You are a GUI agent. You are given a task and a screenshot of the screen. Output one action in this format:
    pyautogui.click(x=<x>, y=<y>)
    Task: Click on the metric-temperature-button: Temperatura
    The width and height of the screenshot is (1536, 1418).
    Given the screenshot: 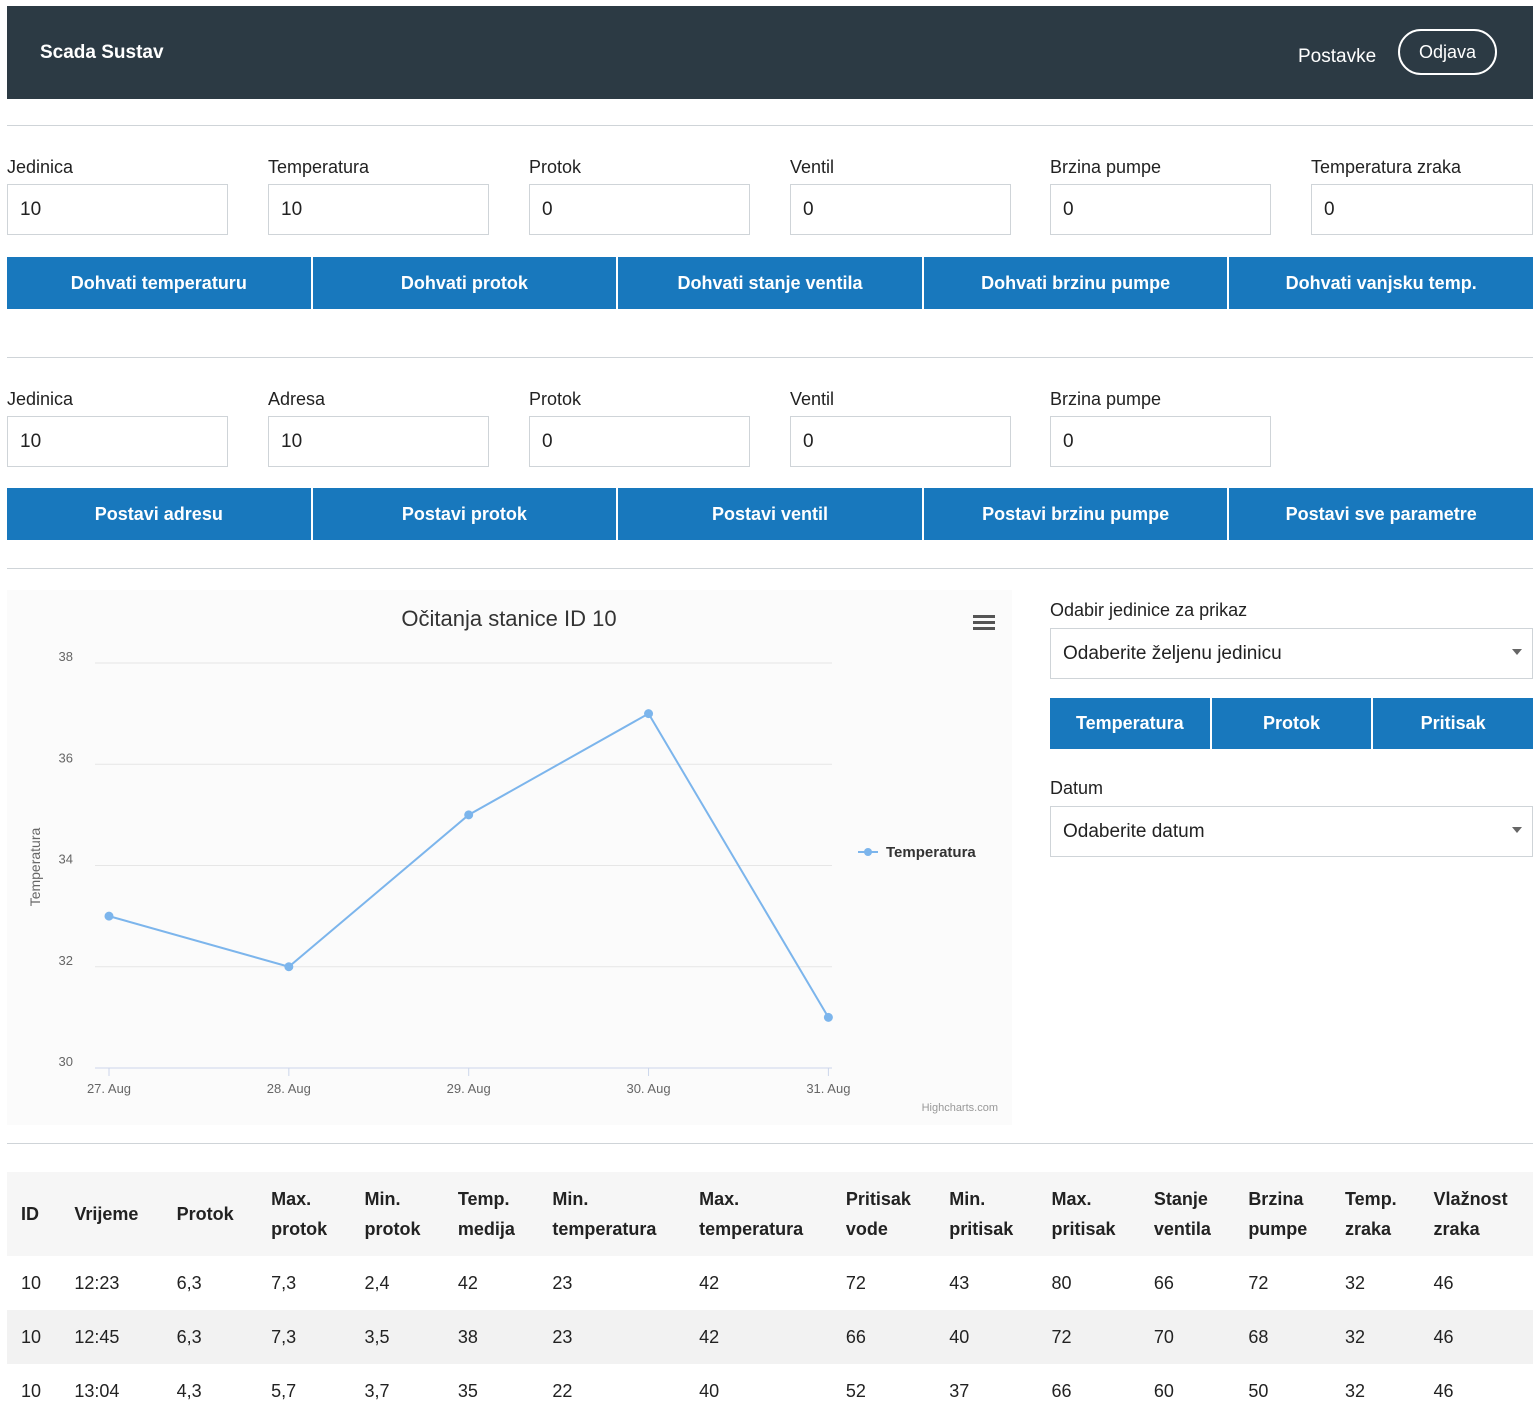 What is the action you would take?
    pyautogui.click(x=1131, y=723)
    